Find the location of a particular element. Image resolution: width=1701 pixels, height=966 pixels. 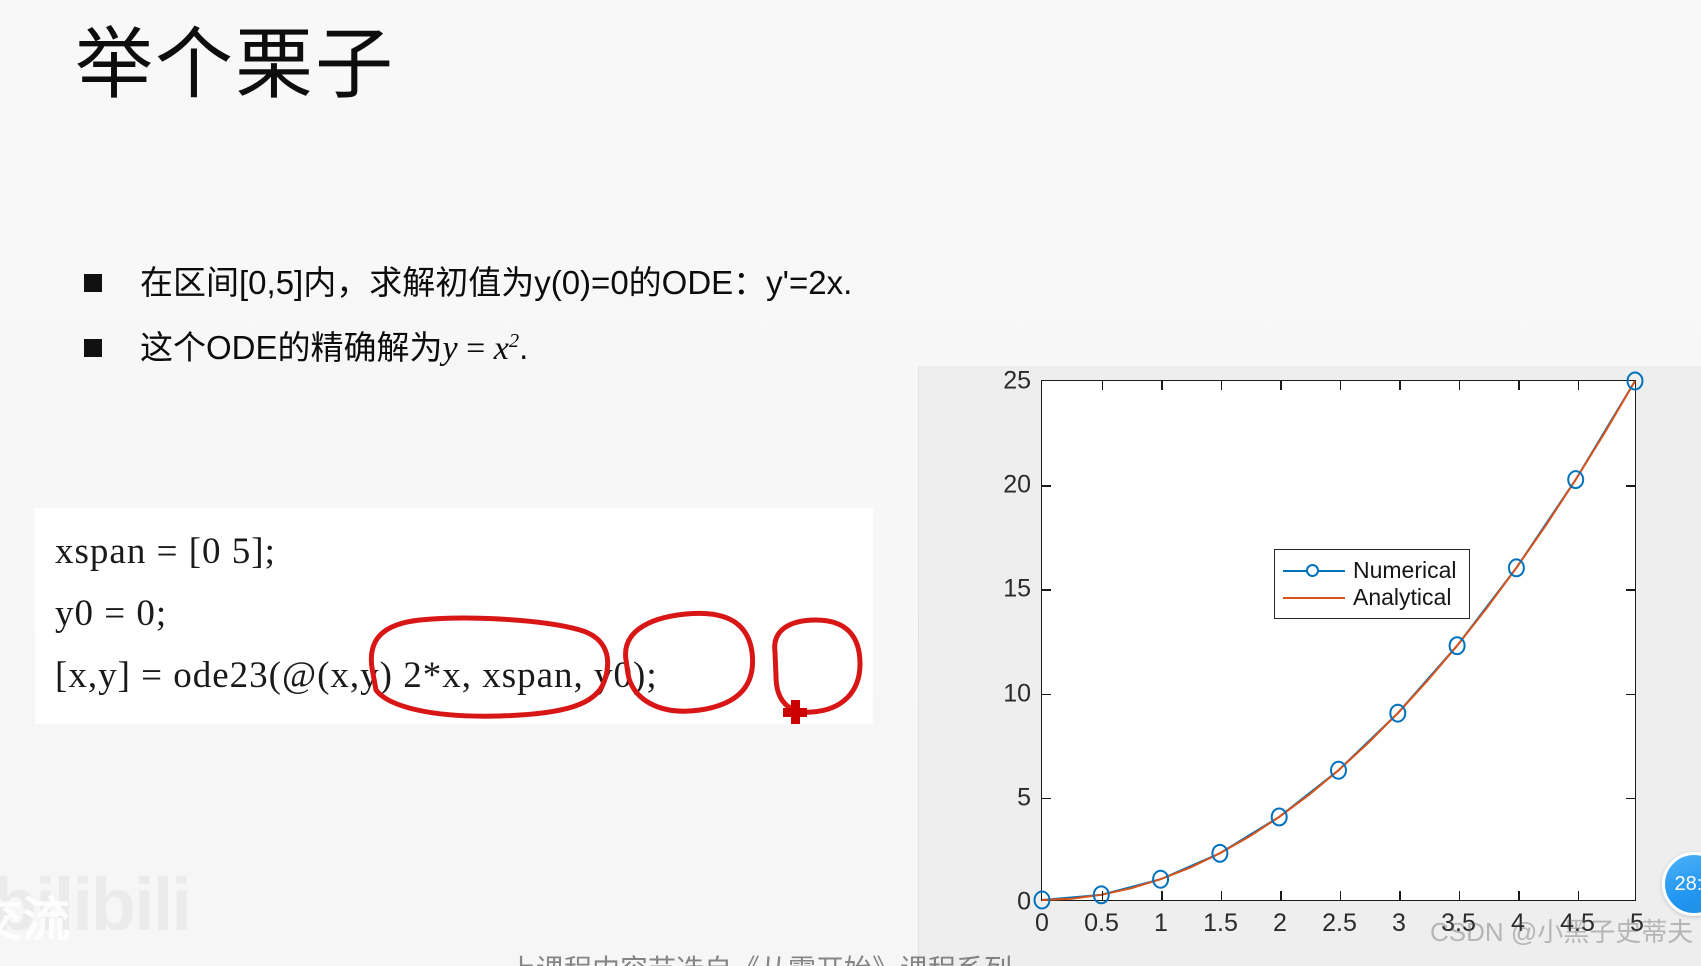

code-line-2: y0 = 0; is located at coordinates (111, 613).